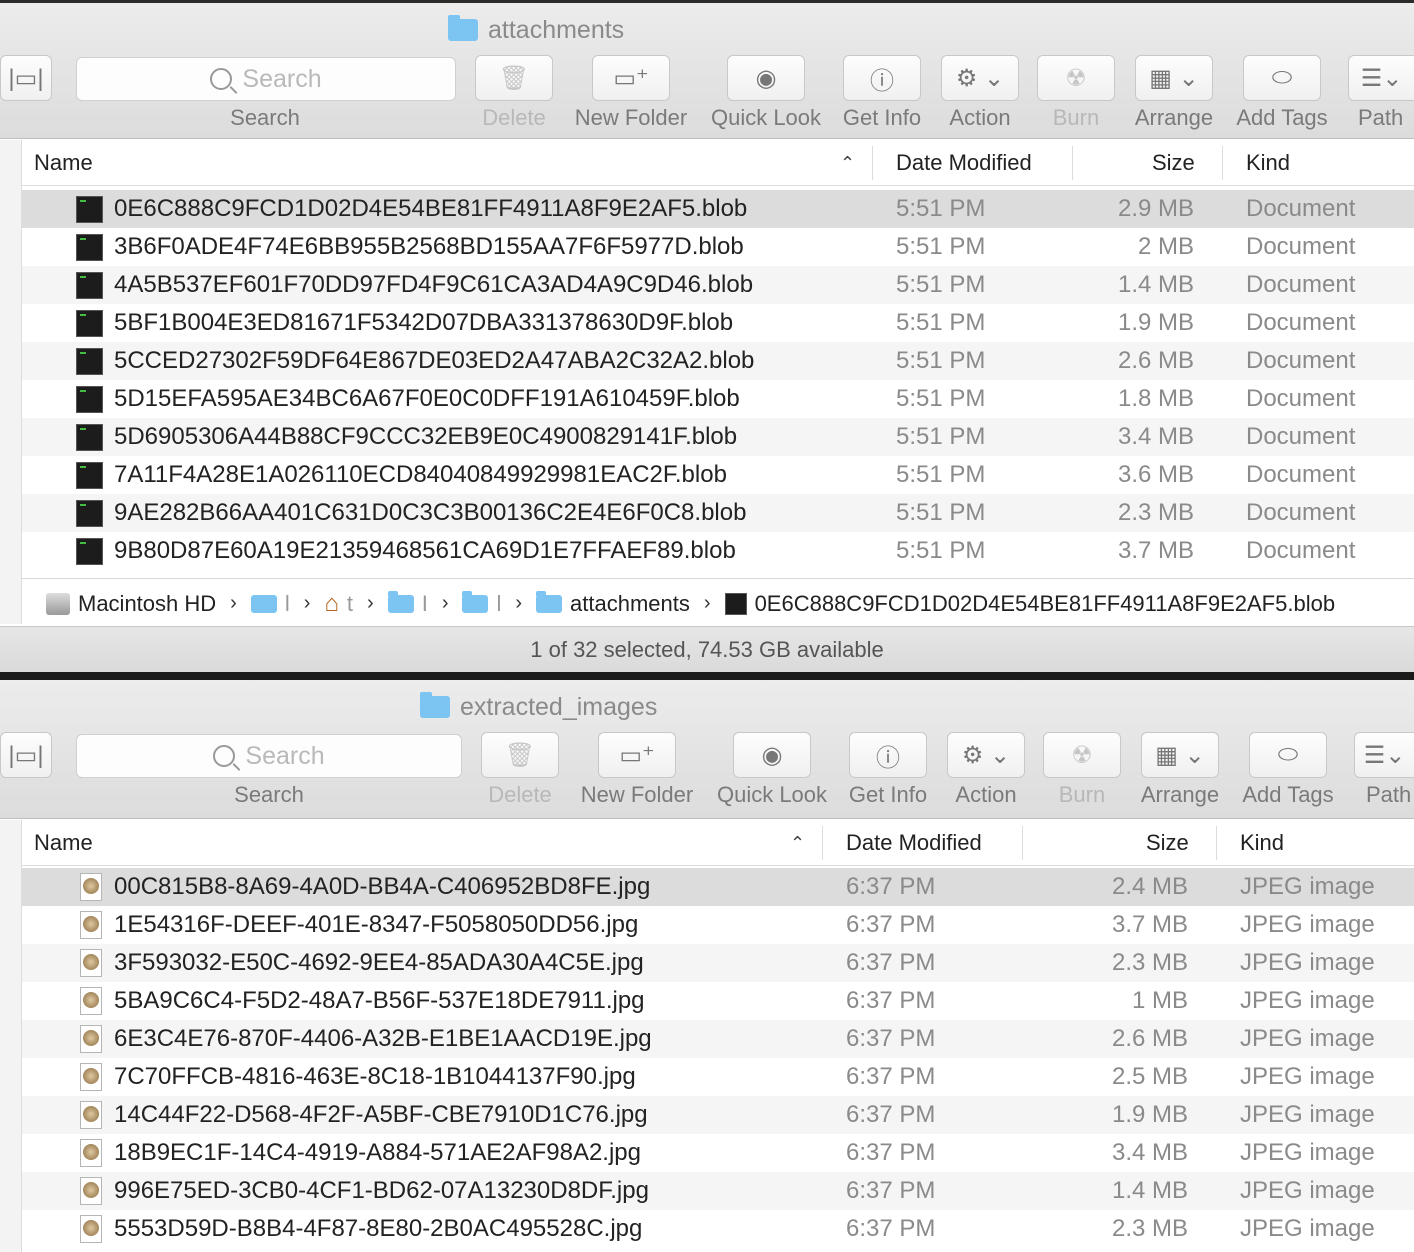  What do you see at coordinates (891, 1152) in the screenshot?
I see `file-date-modified: 6:37 PM` at bounding box center [891, 1152].